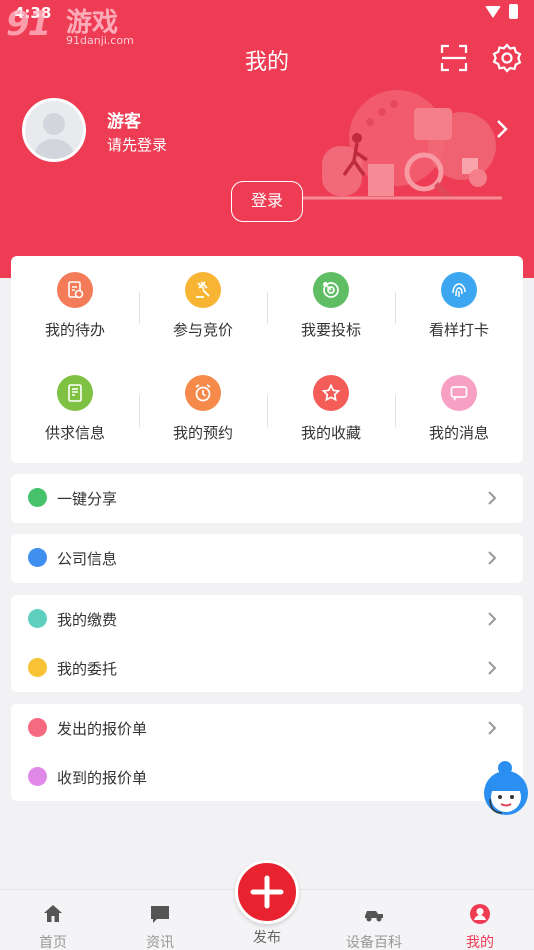 The image size is (534, 950). What do you see at coordinates (37, 776) in the screenshot?
I see `quote-received-icon` at bounding box center [37, 776].